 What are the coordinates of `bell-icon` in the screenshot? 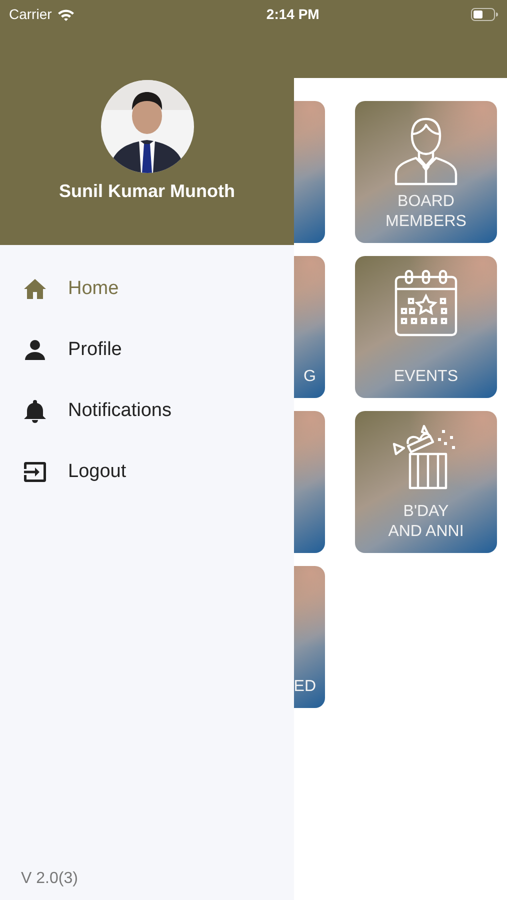 It's located at (35, 411).